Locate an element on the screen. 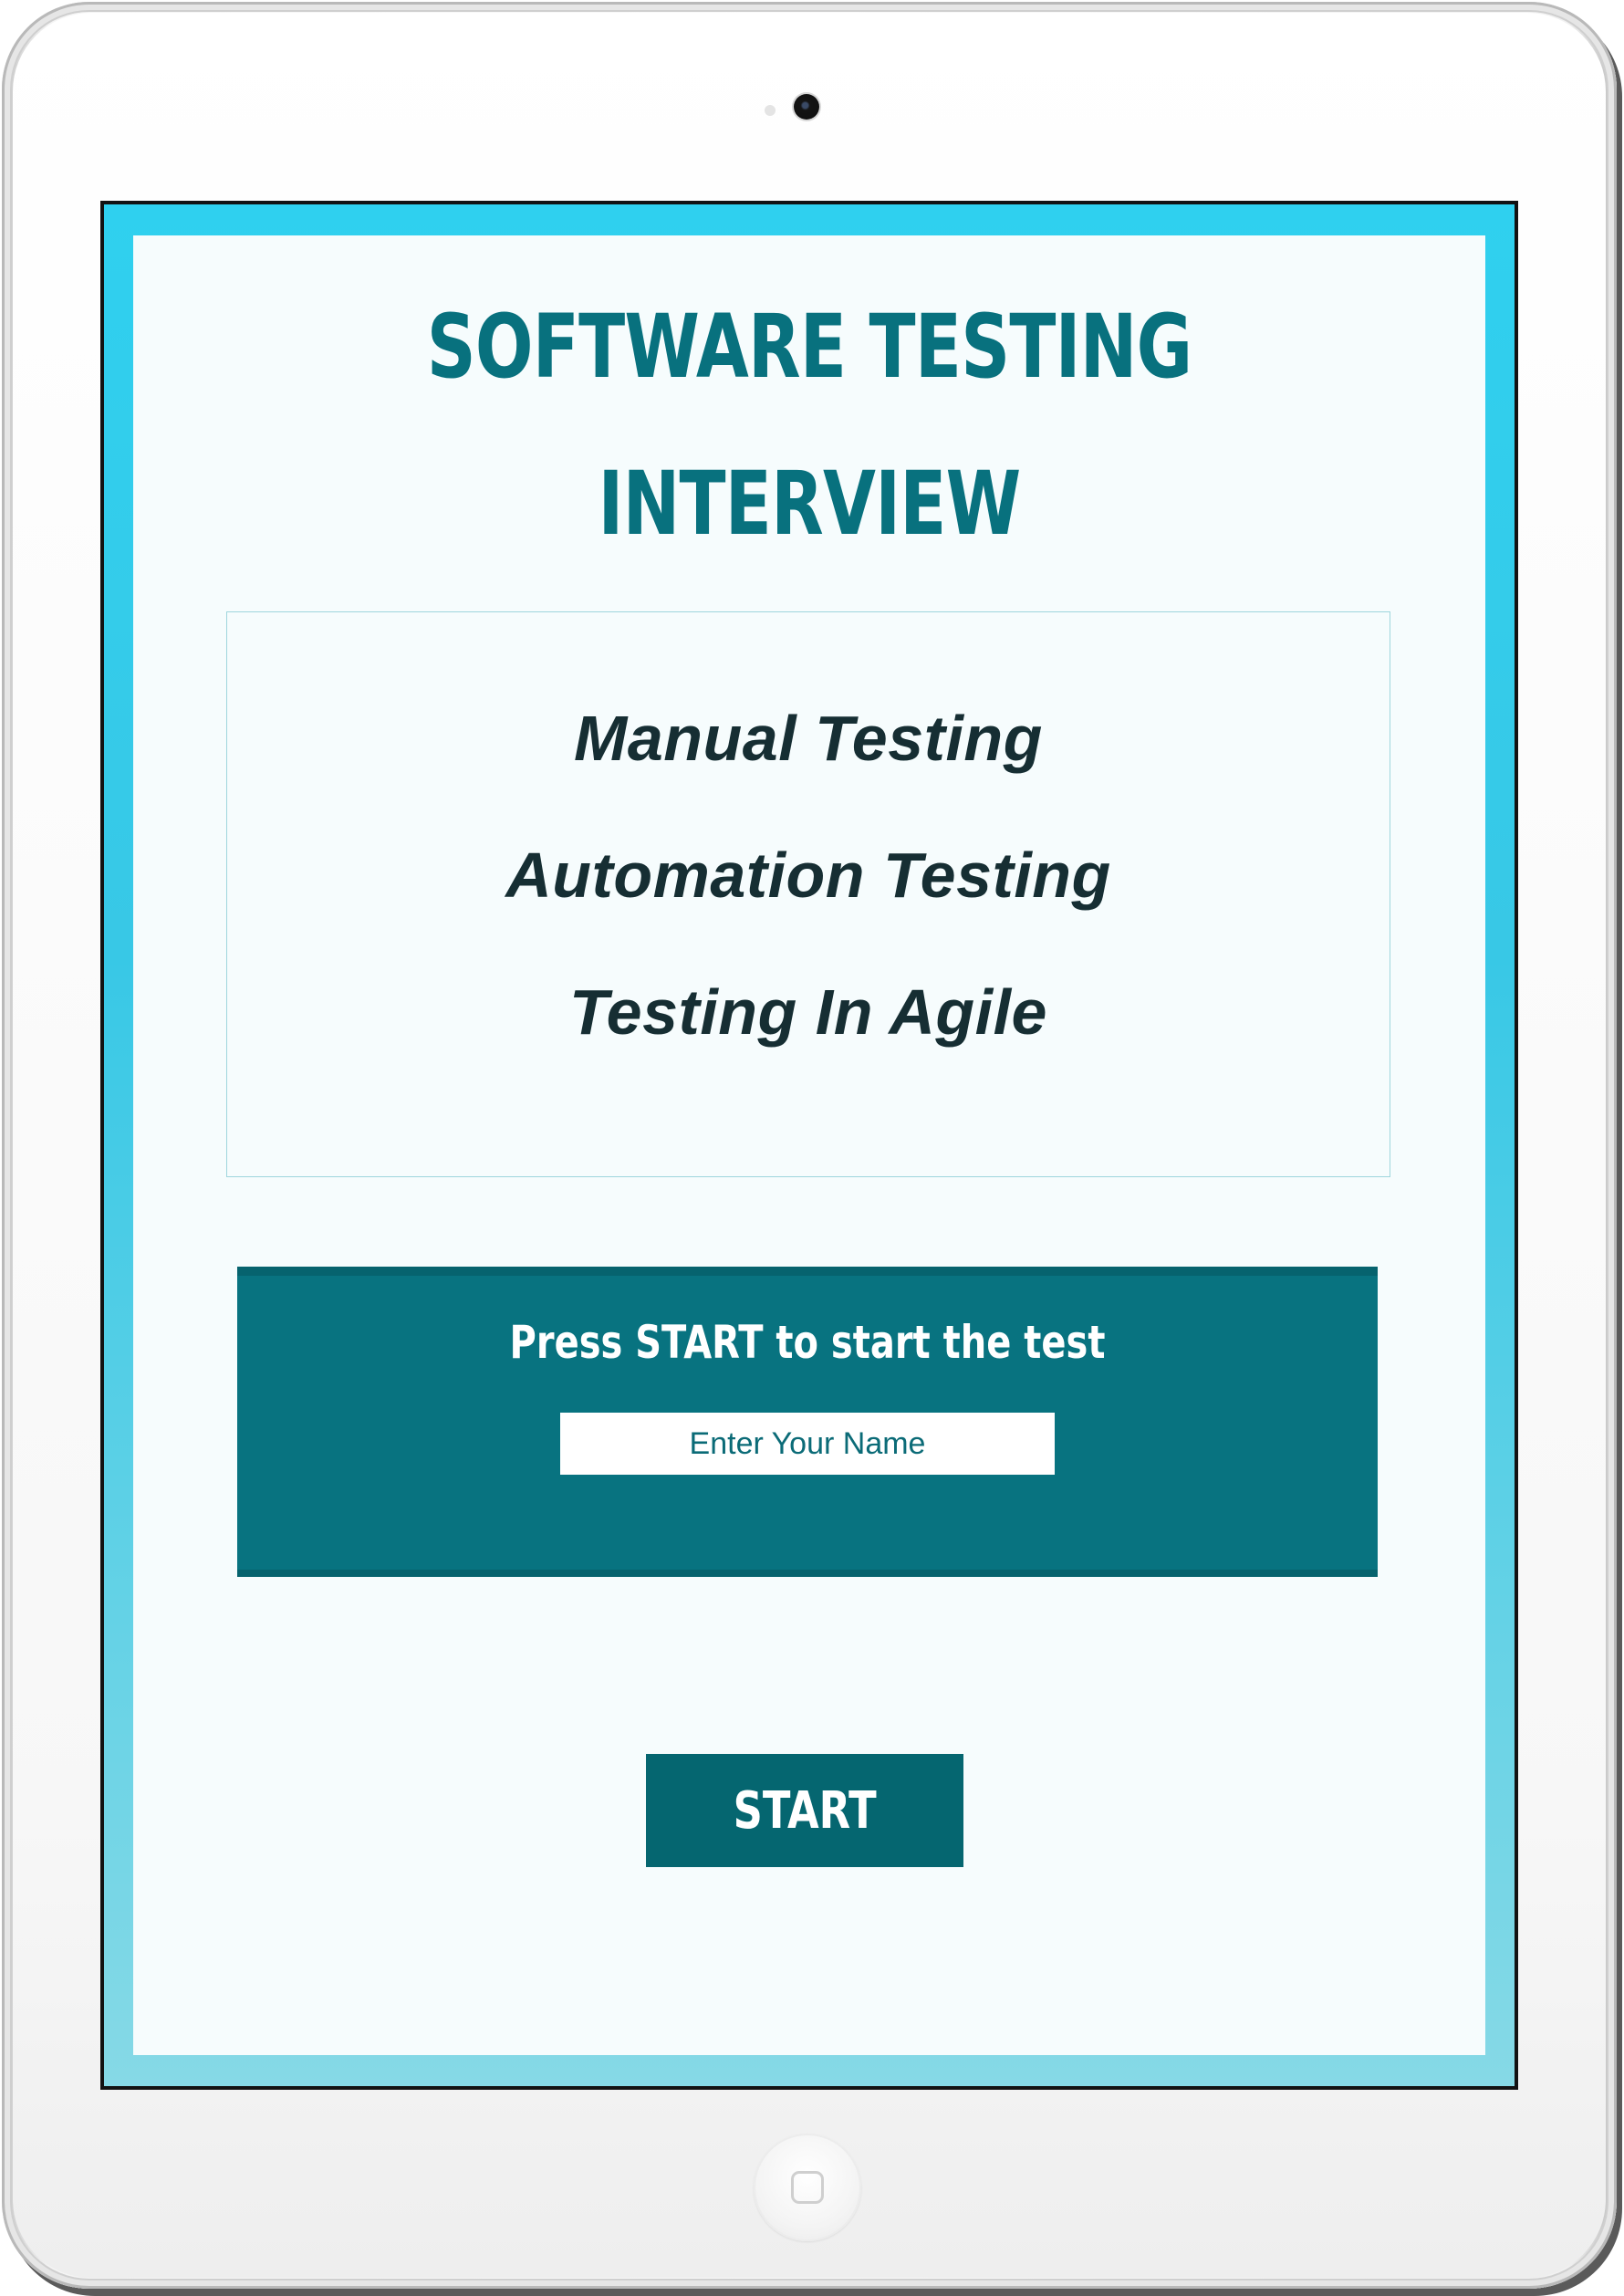  start-instructions-heading: Press START to start the test is located at coordinates (808, 1342).